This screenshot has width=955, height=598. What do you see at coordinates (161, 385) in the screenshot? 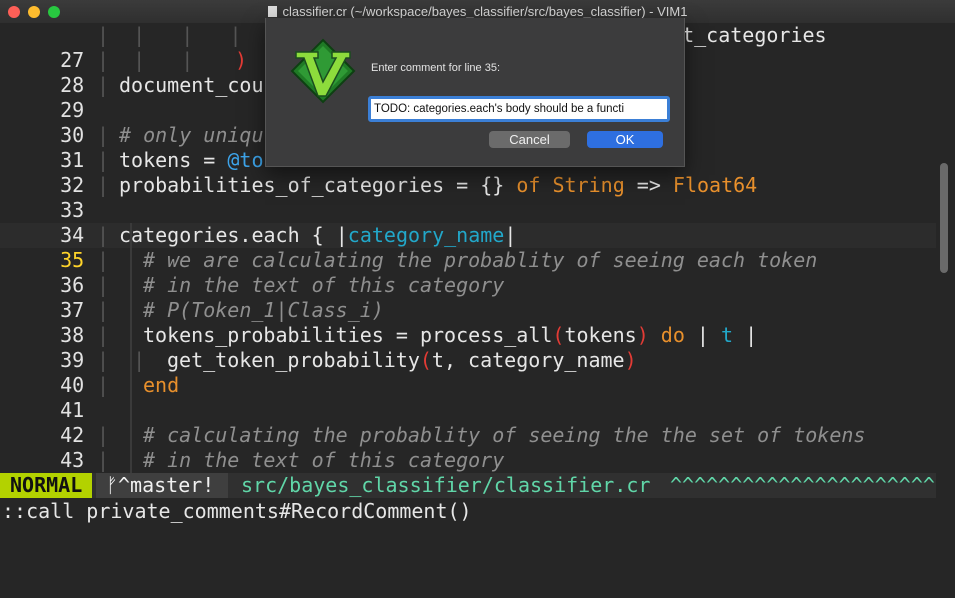
I see `code-keyword: end` at bounding box center [161, 385].